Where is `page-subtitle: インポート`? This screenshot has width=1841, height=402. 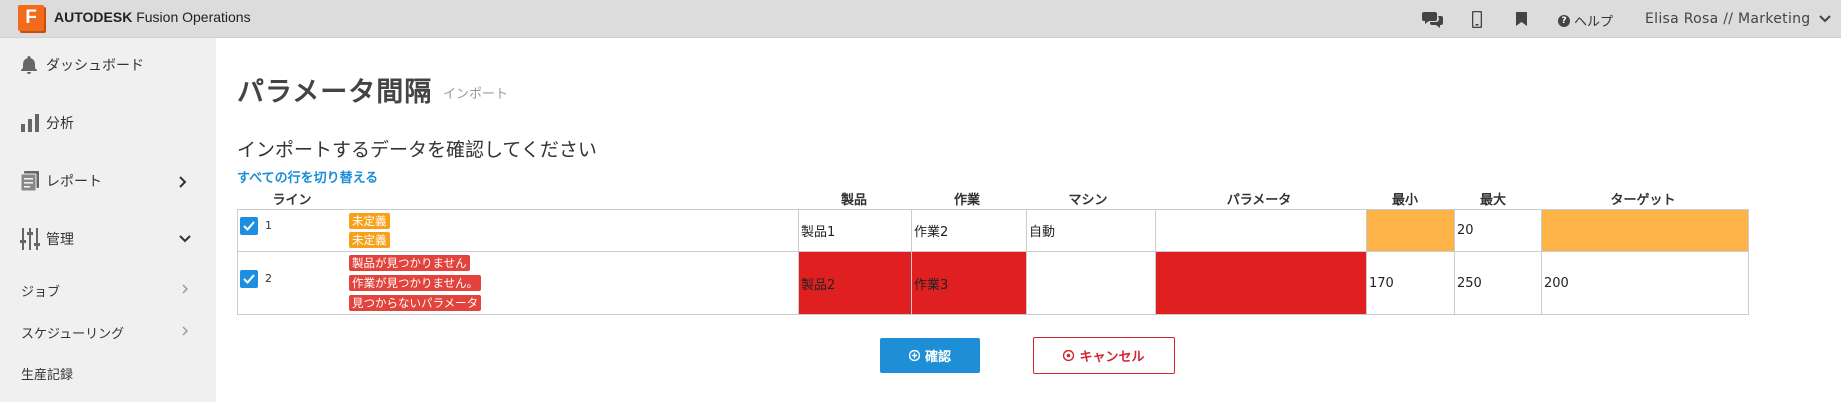
page-subtitle: インポート is located at coordinates (476, 94).